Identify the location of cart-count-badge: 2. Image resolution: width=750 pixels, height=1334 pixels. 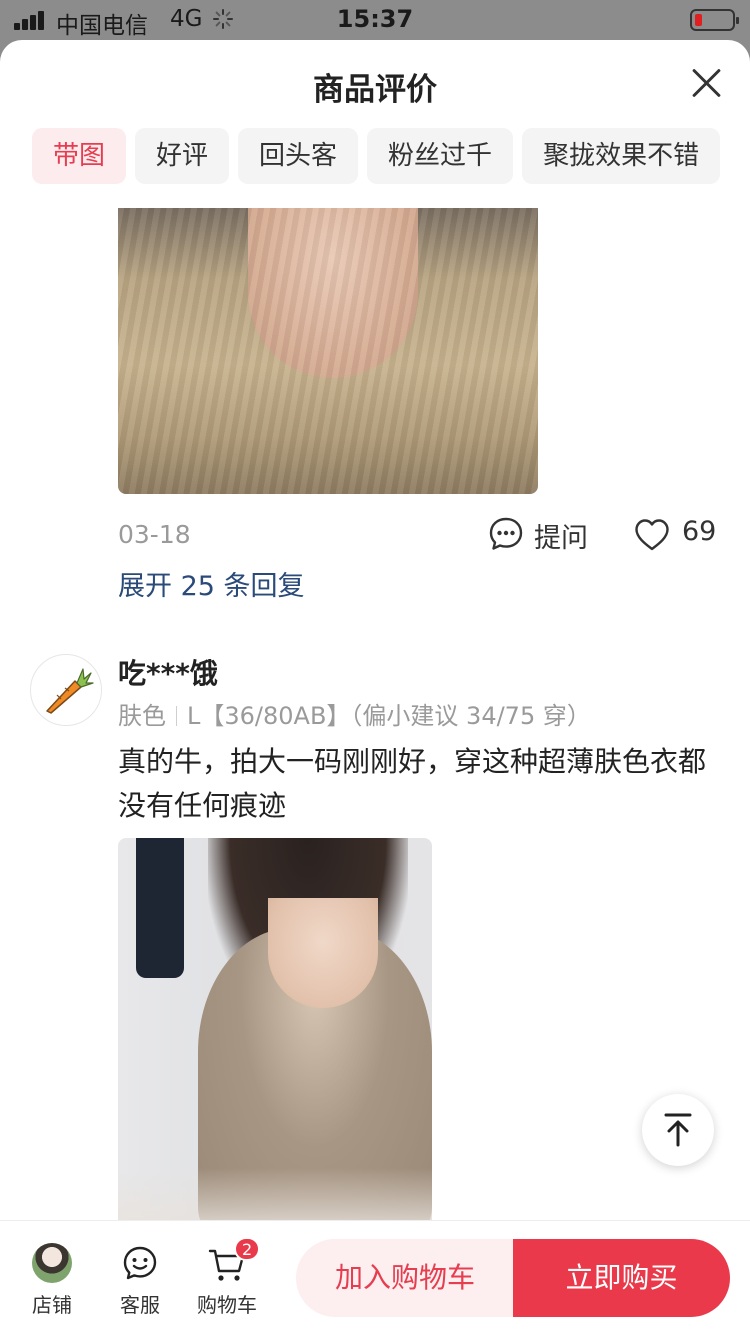
(247, 1249).